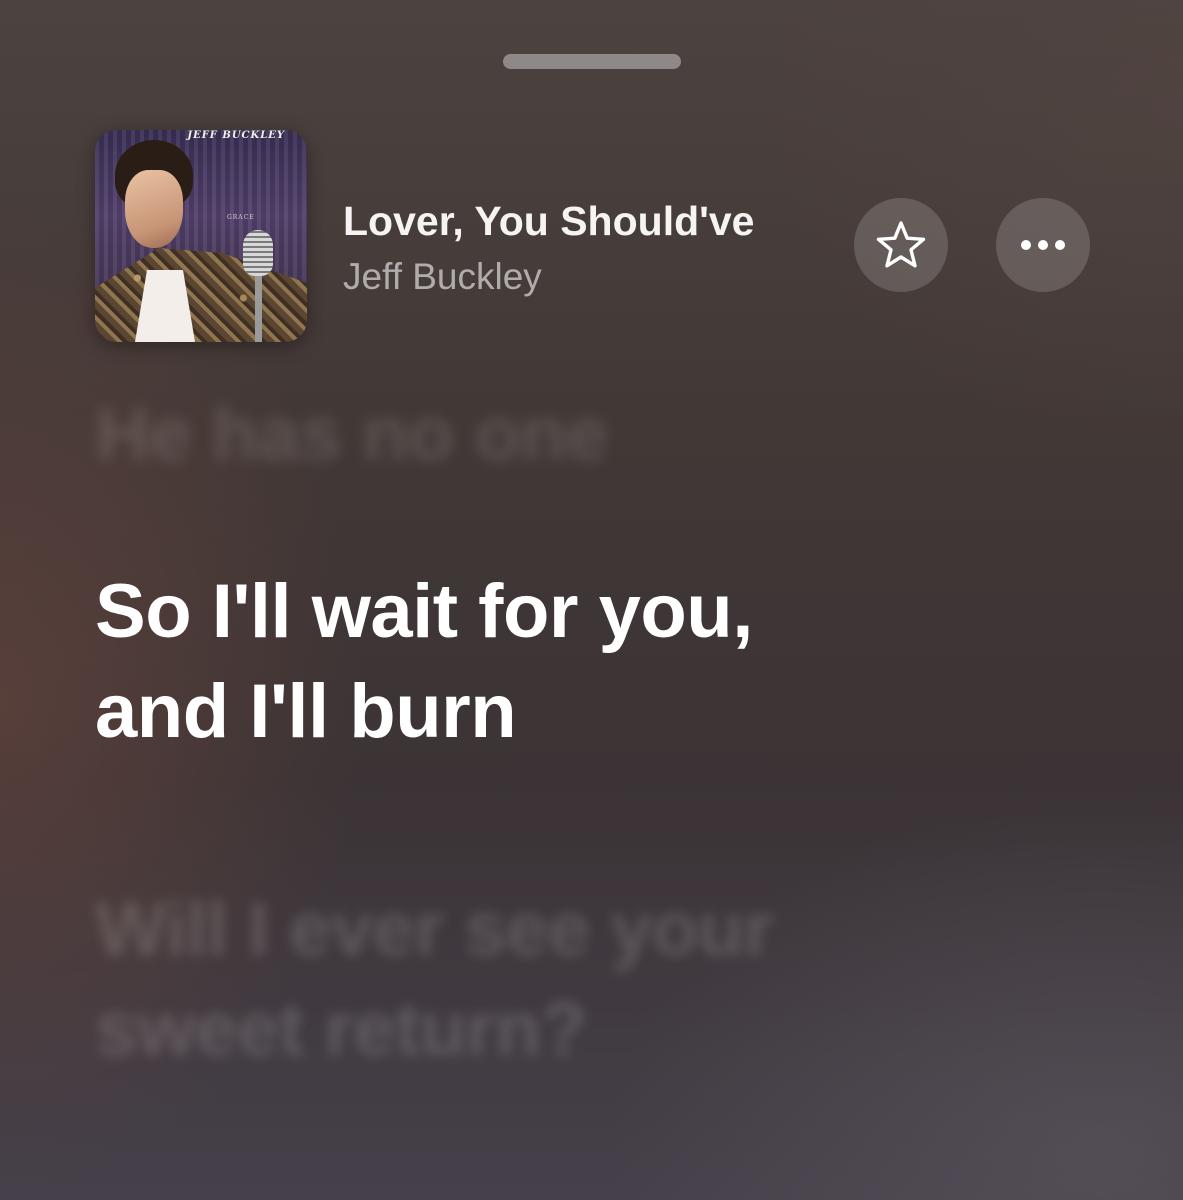 This screenshot has height=1200, width=1183. Describe the element at coordinates (351, 434) in the screenshot. I see `lyric-line: He has no one` at that location.